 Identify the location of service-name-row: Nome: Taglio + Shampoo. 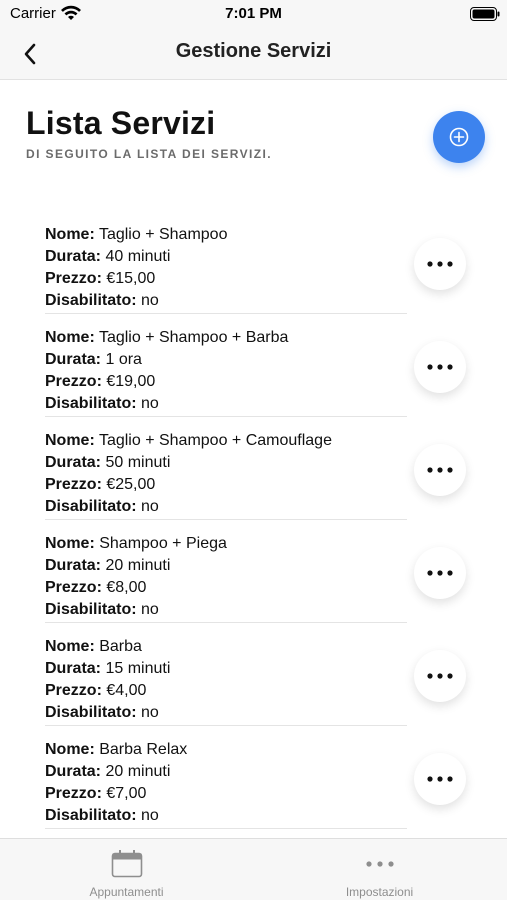
(226, 235).